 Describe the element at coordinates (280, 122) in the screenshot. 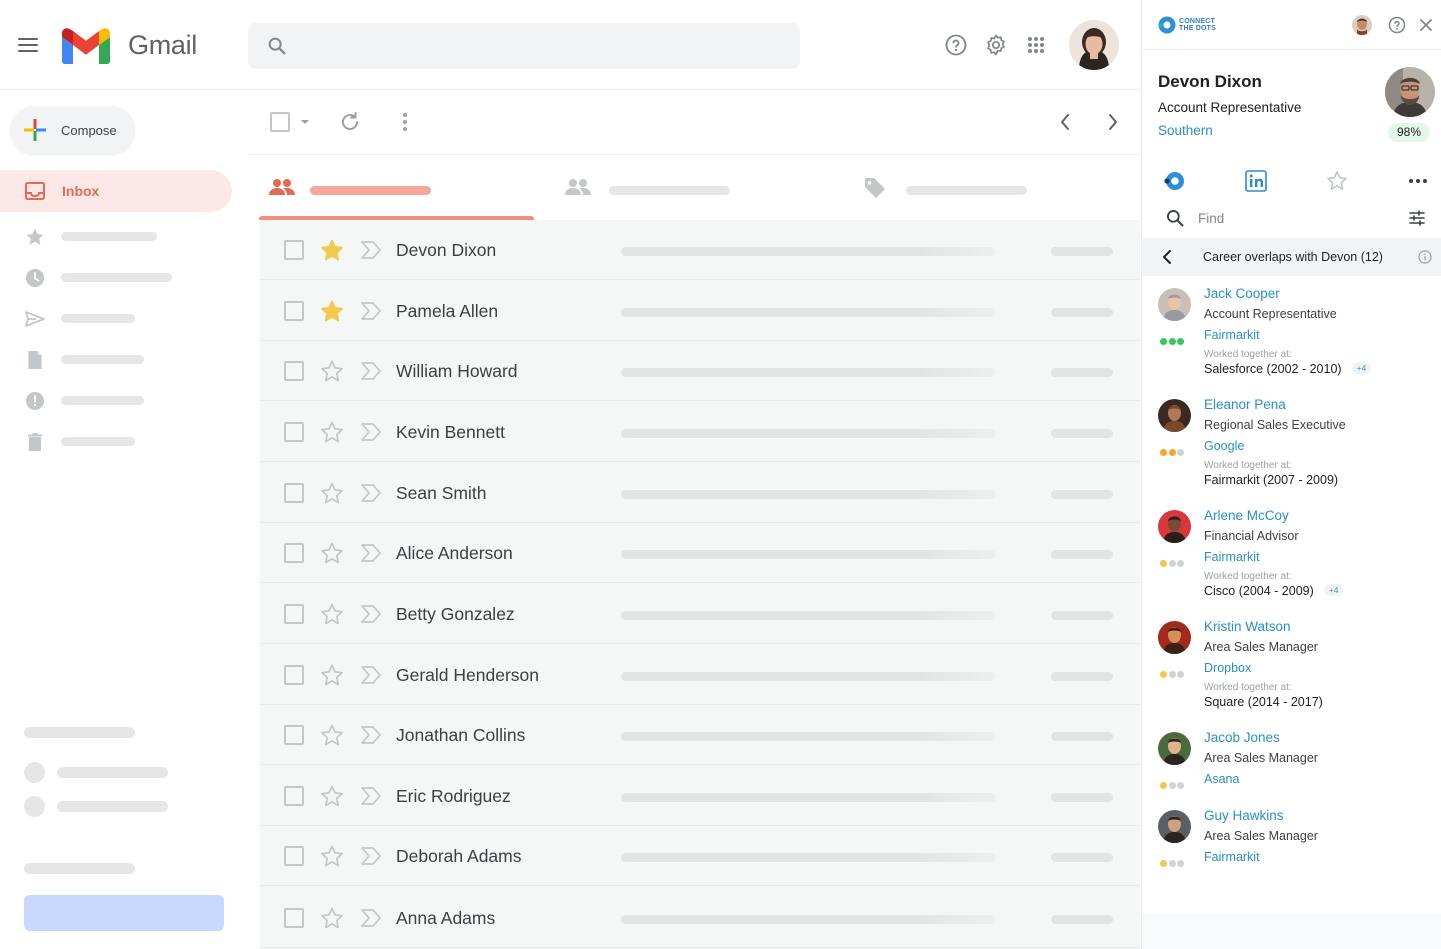

I see `select-all-checkbox` at that location.